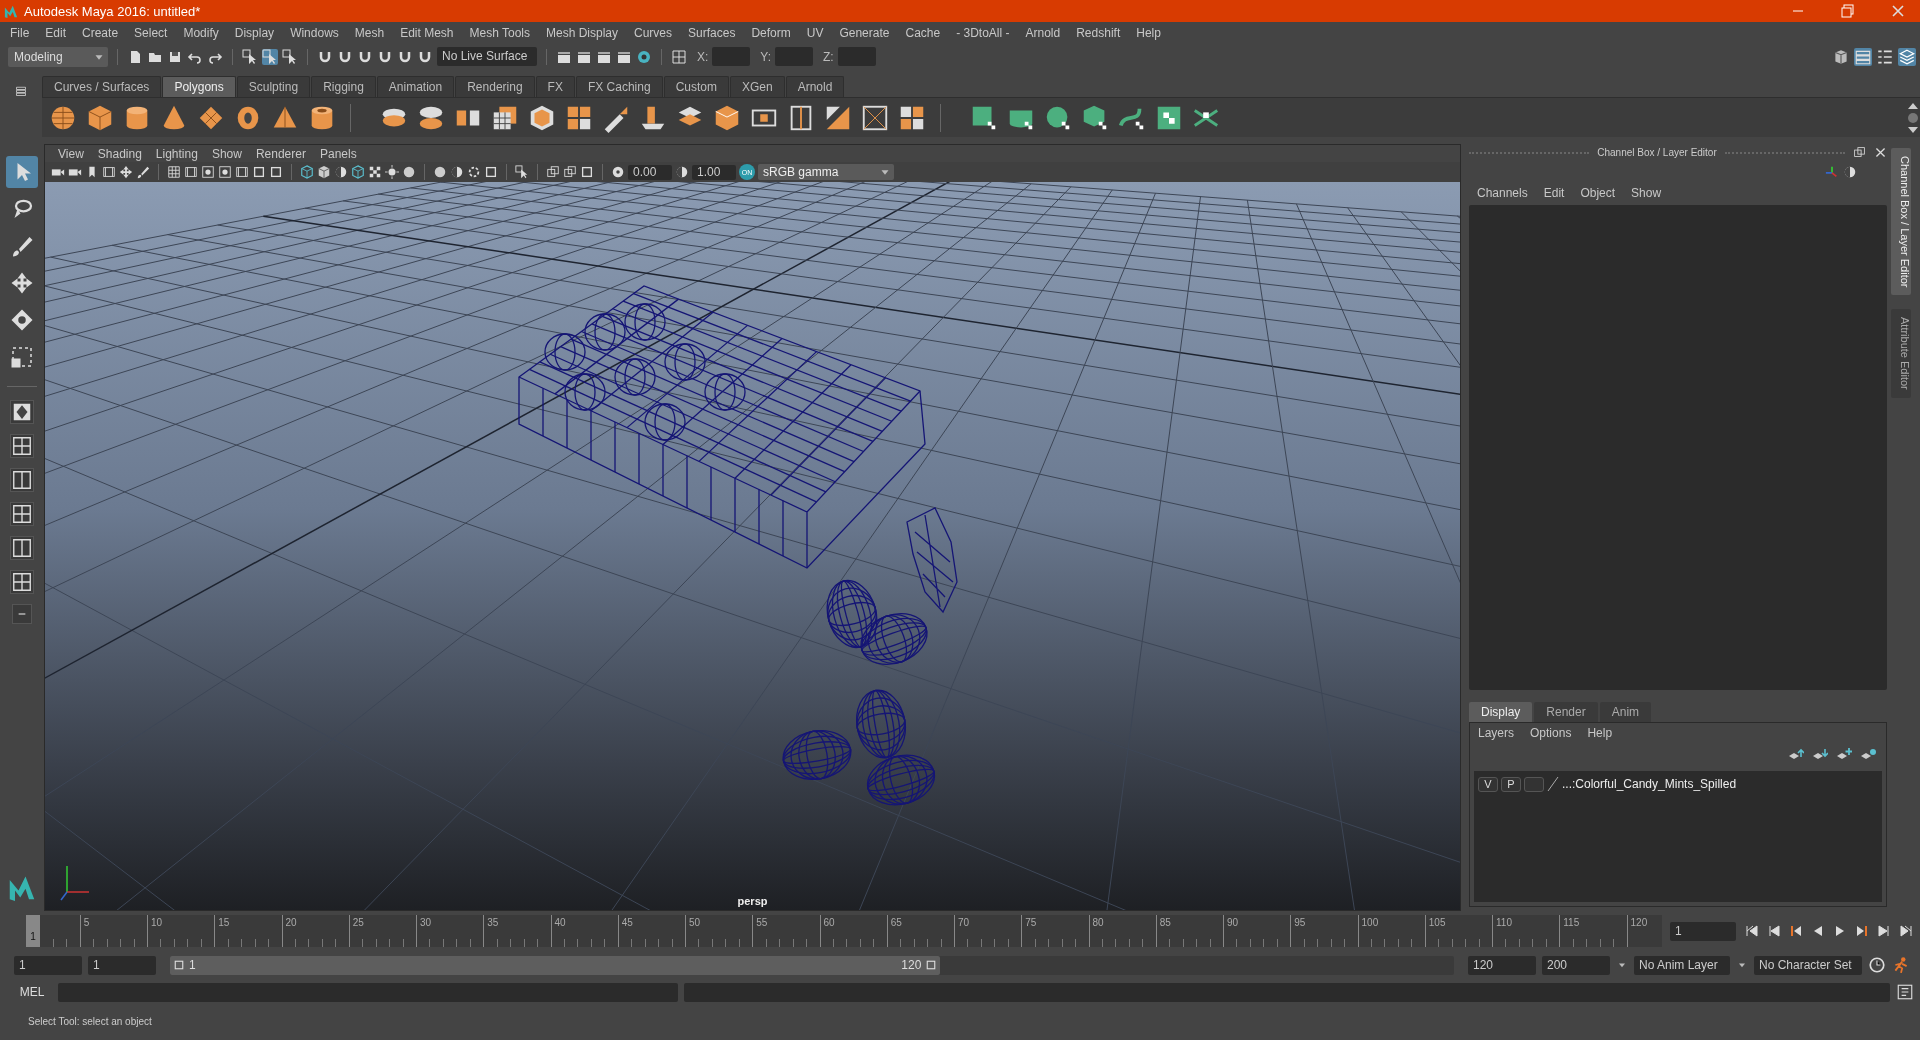  What do you see at coordinates (653, 33) in the screenshot?
I see `menu-item: Curves` at bounding box center [653, 33].